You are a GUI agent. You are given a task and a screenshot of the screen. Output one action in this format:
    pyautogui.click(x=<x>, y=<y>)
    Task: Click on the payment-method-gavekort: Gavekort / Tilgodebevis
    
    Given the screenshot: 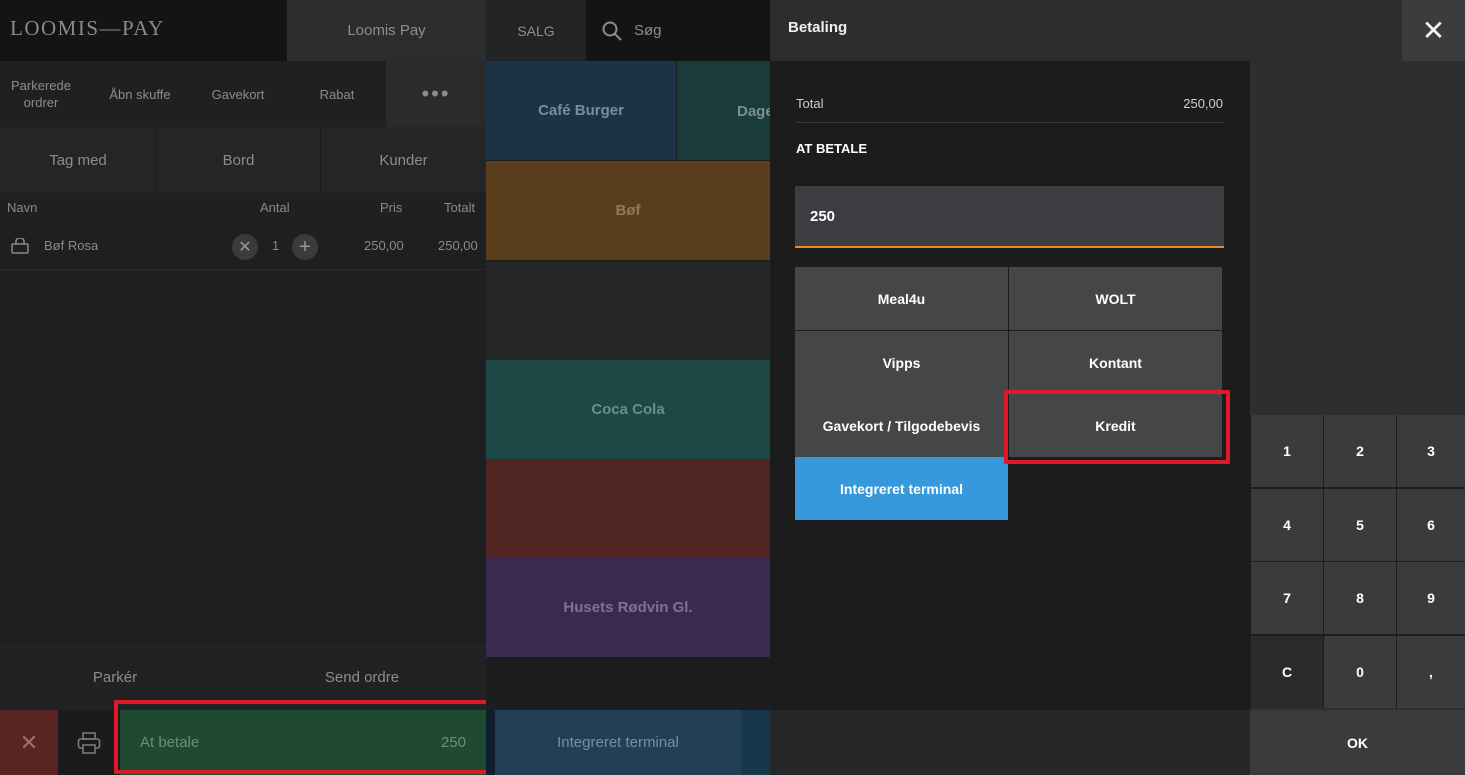 What is the action you would take?
    pyautogui.click(x=901, y=425)
    